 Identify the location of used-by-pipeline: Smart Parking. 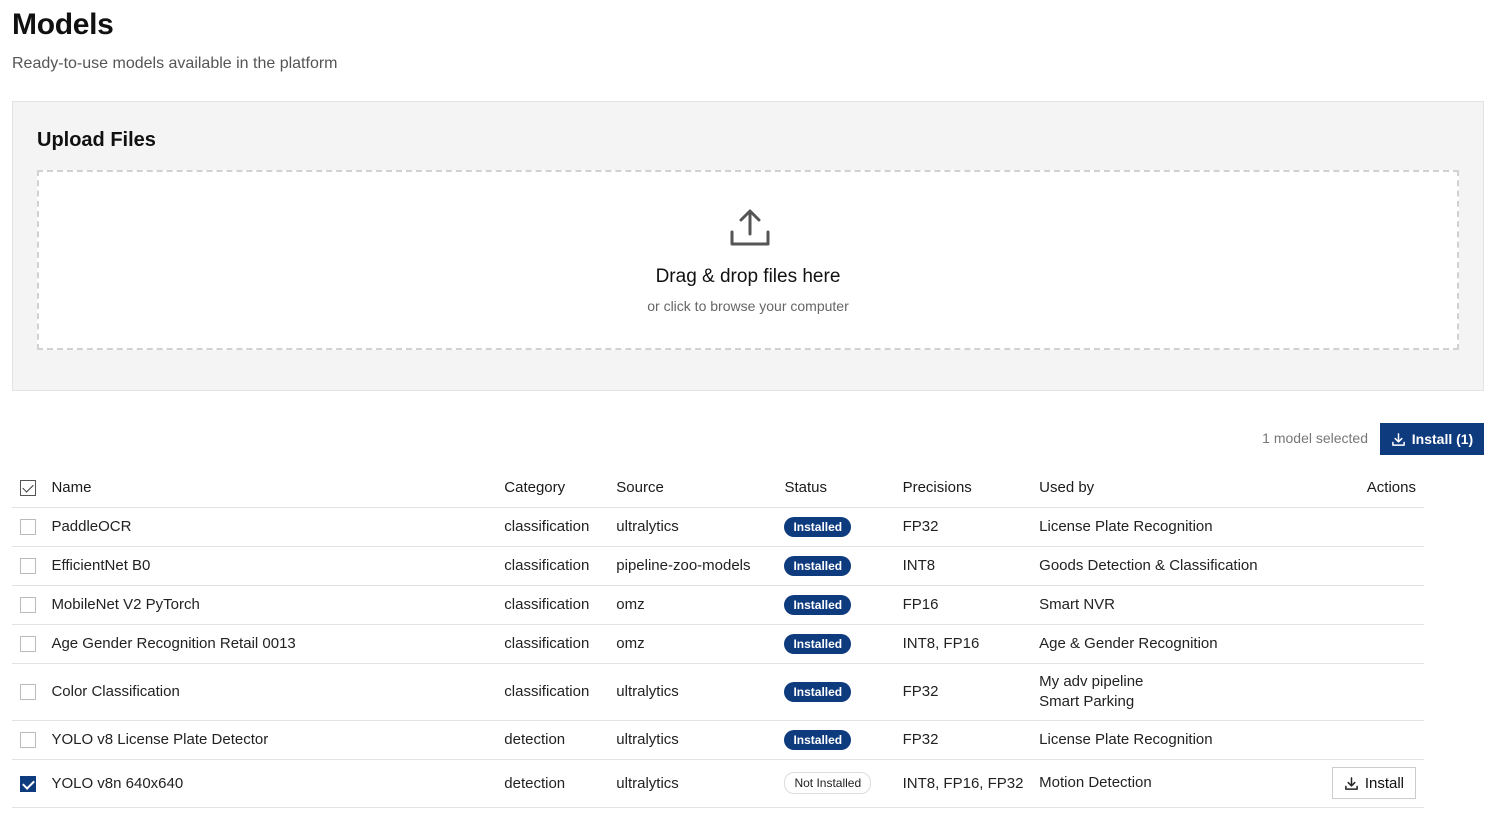
(1087, 701).